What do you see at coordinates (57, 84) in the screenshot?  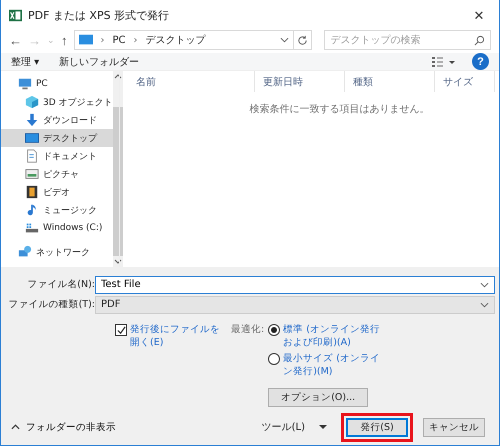 I see `sidebar-item: PC` at bounding box center [57, 84].